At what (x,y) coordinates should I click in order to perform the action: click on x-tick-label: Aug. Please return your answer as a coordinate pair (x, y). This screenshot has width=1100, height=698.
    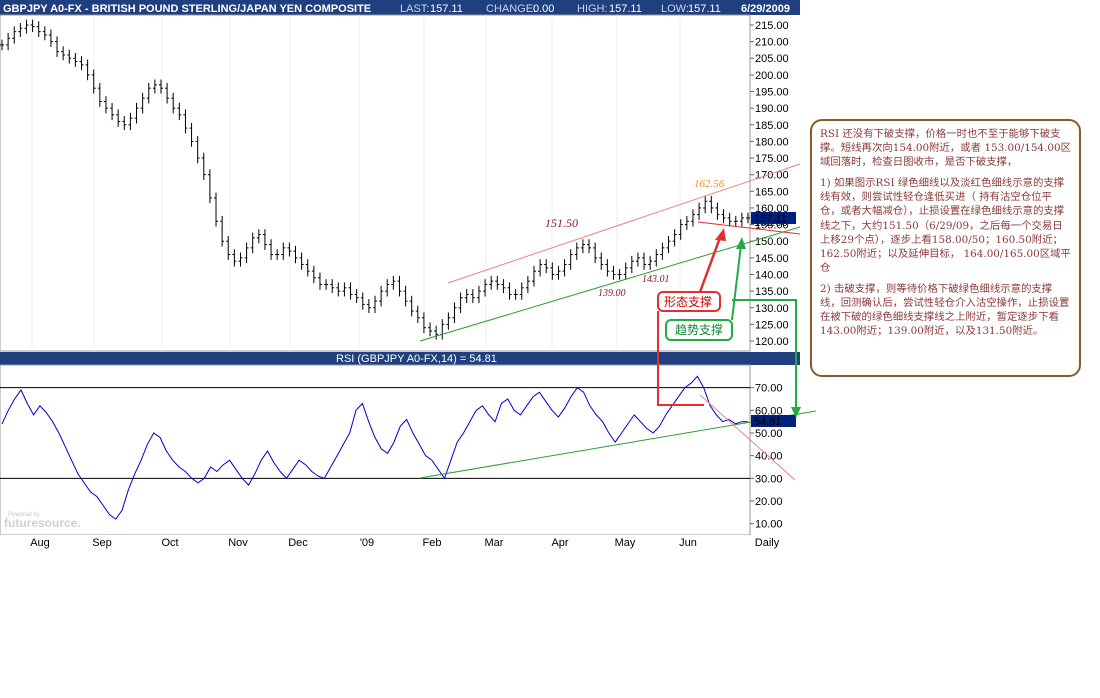
    Looking at the image, I should click on (40, 543).